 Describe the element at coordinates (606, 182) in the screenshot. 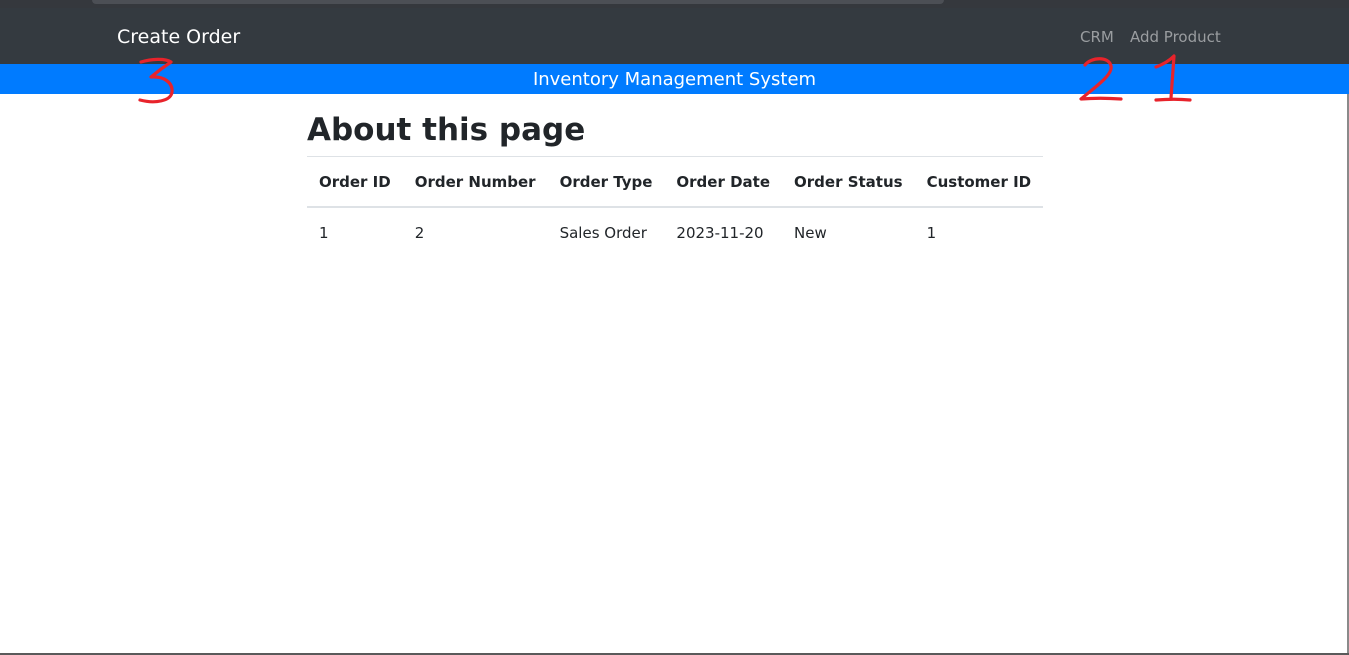

I see `column-header-order-type: Order Type` at that location.